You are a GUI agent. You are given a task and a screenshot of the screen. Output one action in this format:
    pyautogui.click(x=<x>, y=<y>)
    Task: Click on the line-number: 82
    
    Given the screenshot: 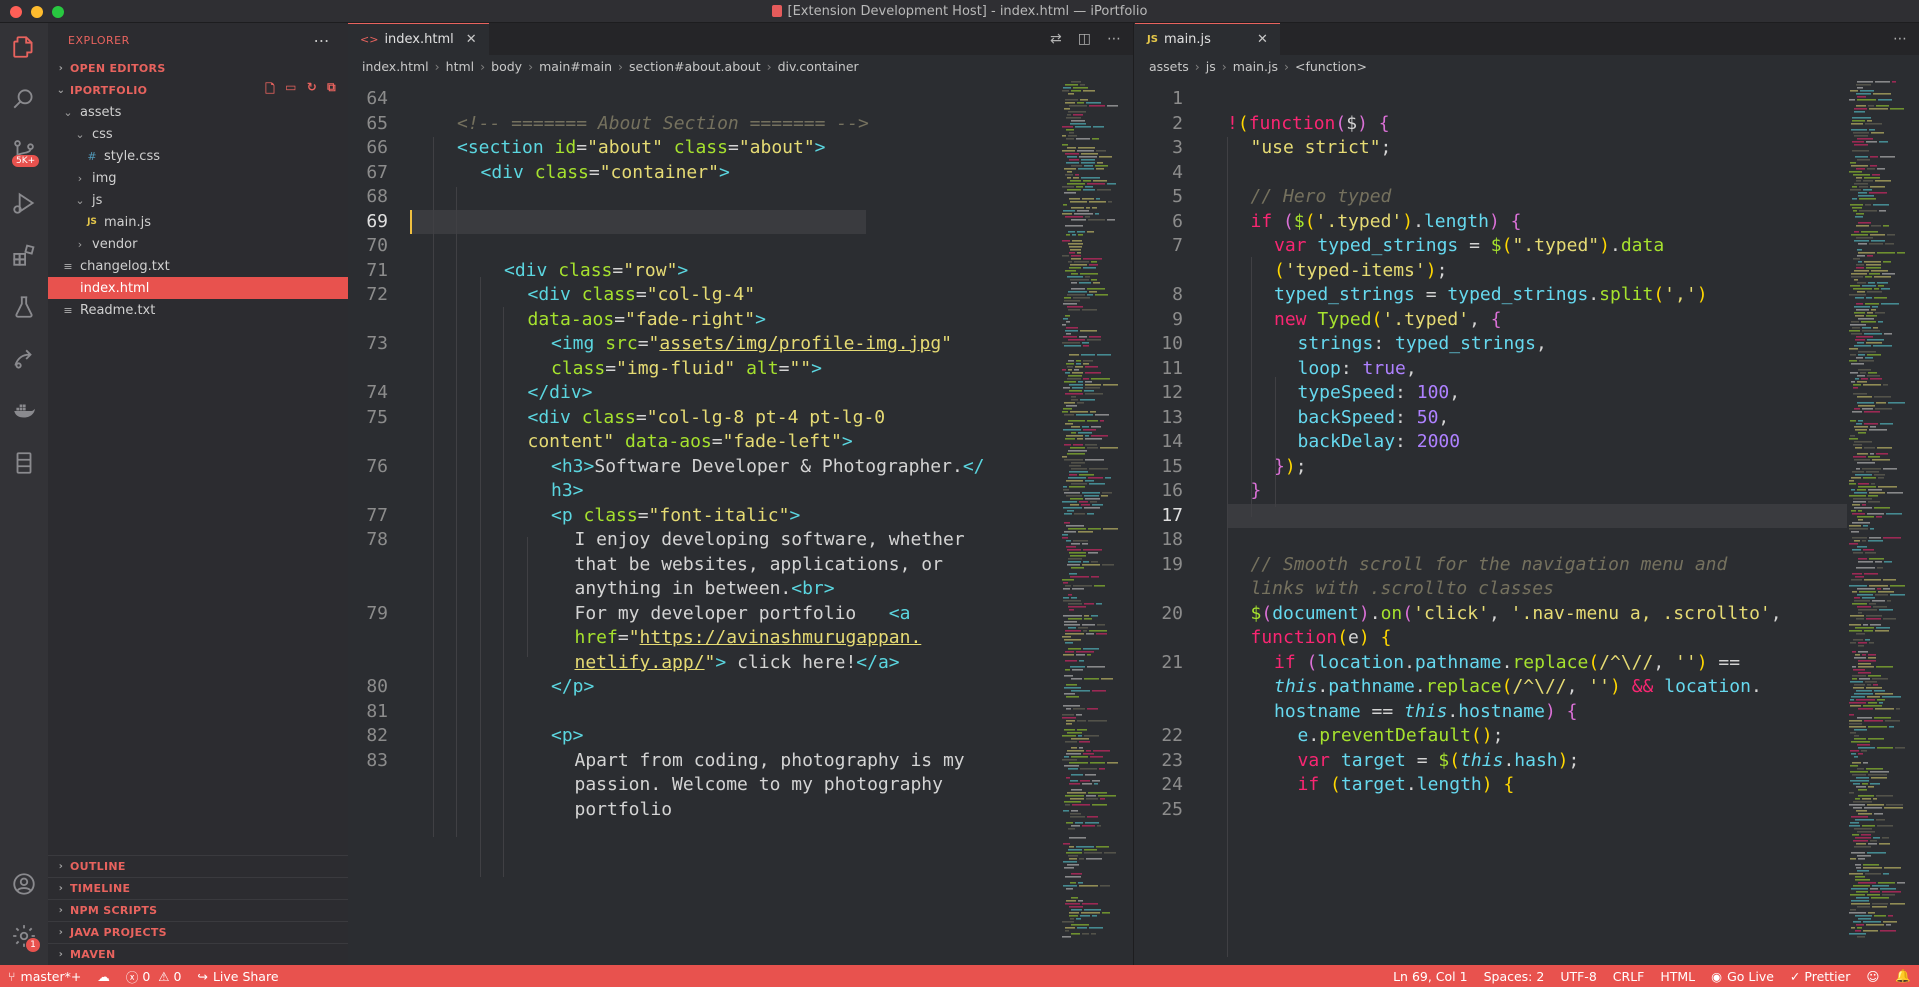 What is the action you would take?
    pyautogui.click(x=377, y=735)
    